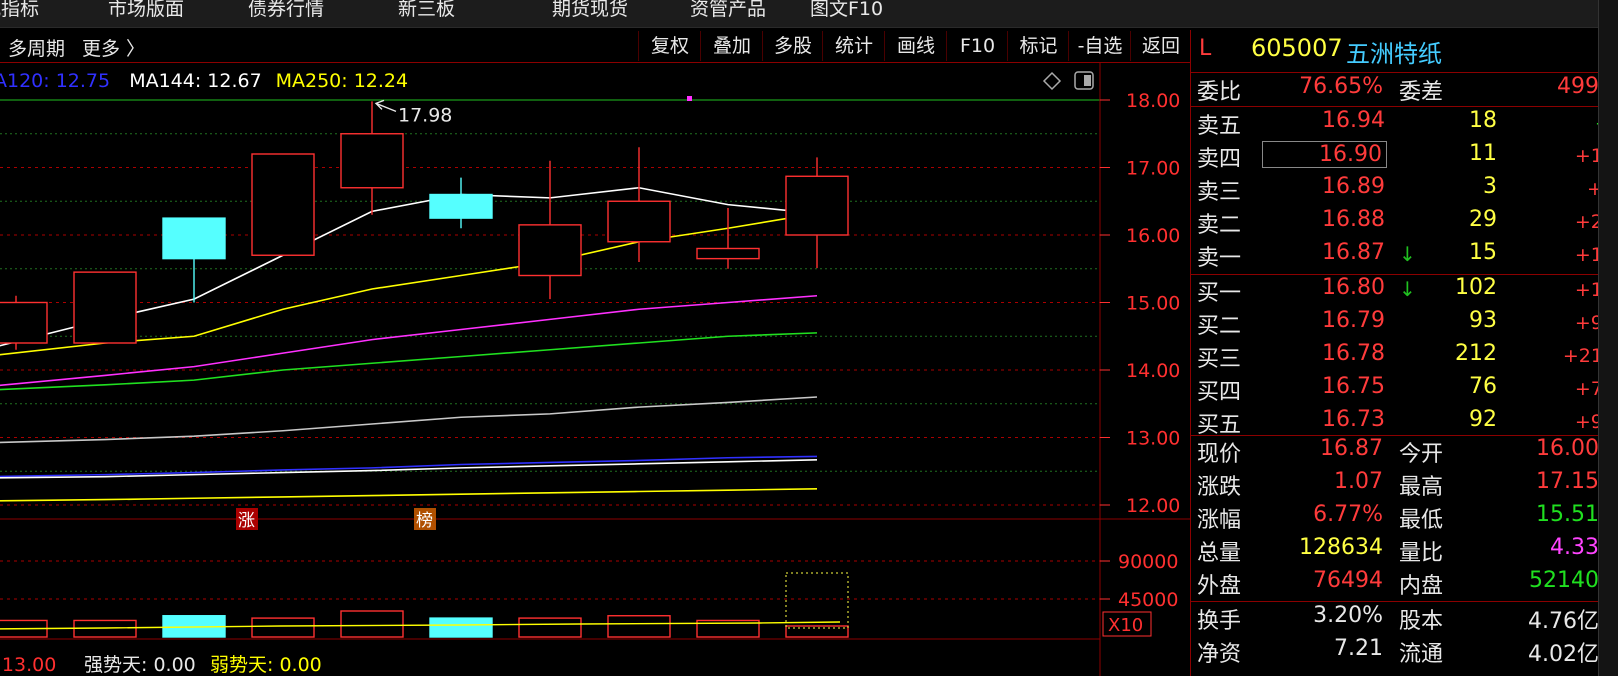  Describe the element at coordinates (1219, 293) in the screenshot. I see `orderbook-level-label: 买一` at that location.